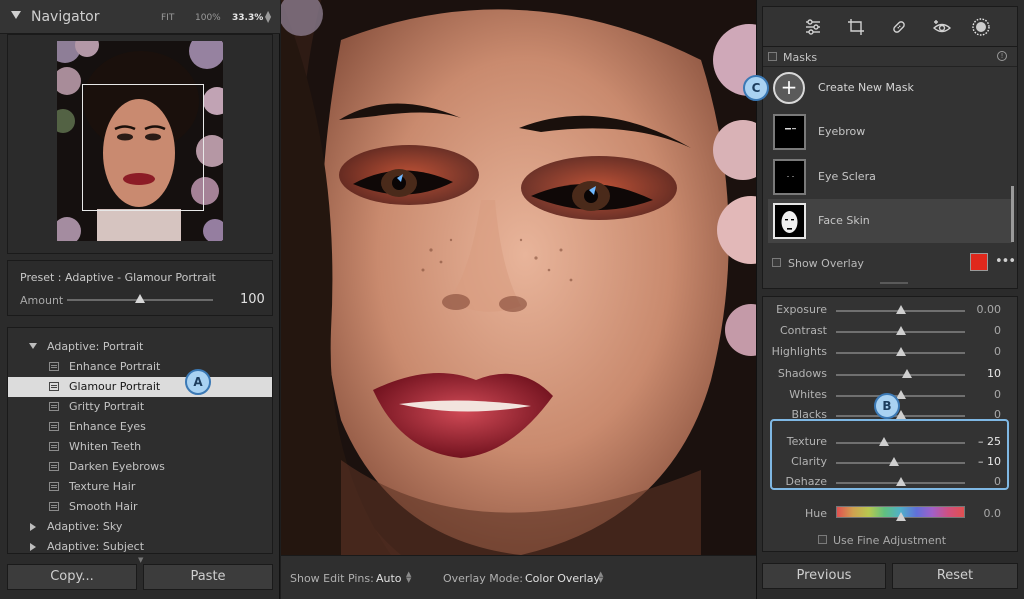 The width and height of the screenshot is (1024, 599). Describe the element at coordinates (140, 487) in the screenshot. I see `preset-item: Texture Hair` at that location.